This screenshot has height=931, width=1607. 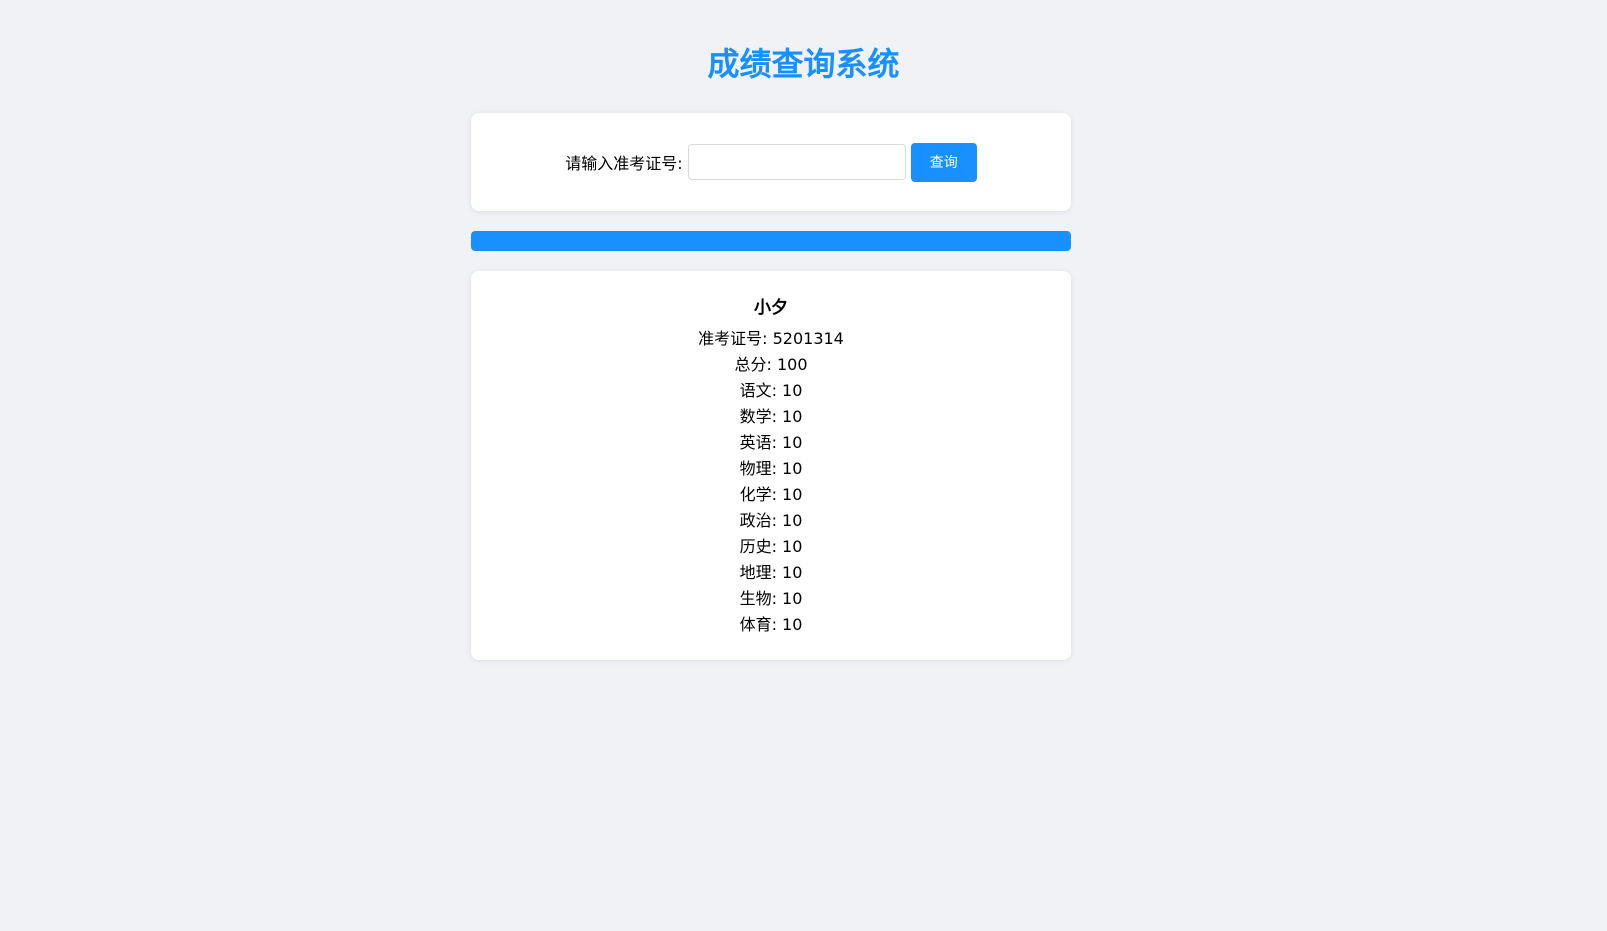 I want to click on query-button: 查询, so click(x=943, y=162).